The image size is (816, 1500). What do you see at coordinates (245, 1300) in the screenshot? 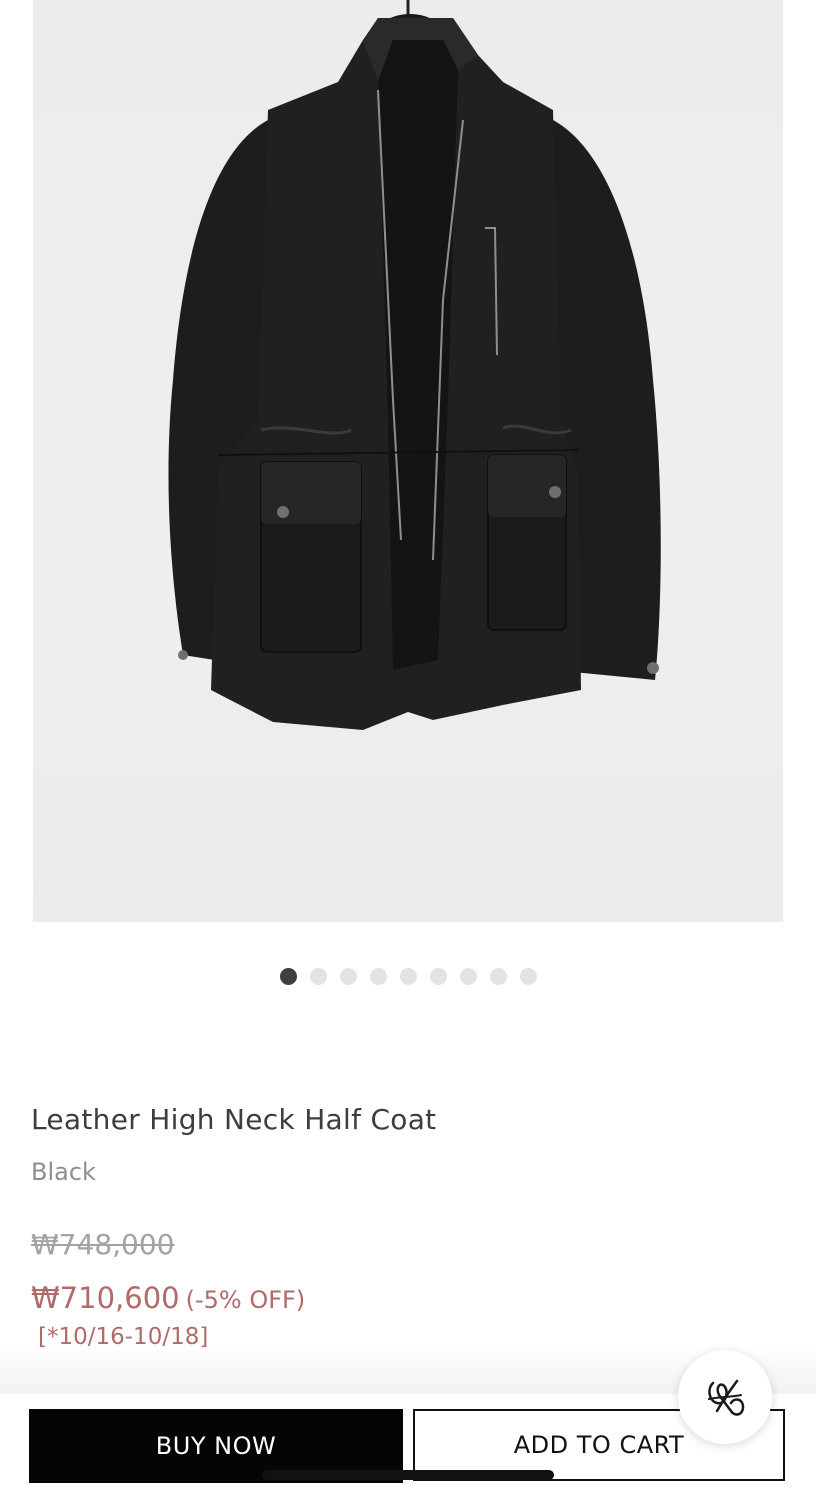
I see `discount-label: (-5% OFF)` at bounding box center [245, 1300].